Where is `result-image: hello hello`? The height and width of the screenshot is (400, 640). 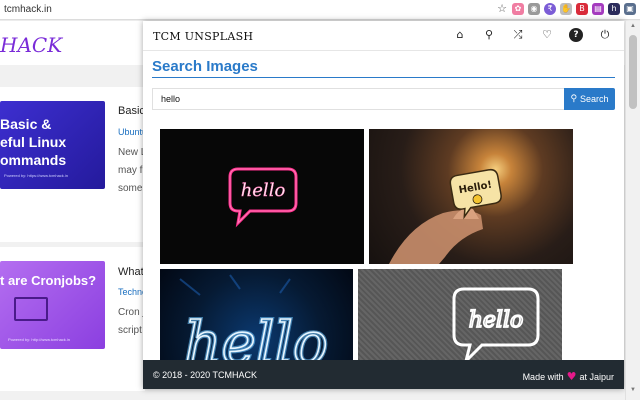
result-image: hello hello is located at coordinates (256, 319).